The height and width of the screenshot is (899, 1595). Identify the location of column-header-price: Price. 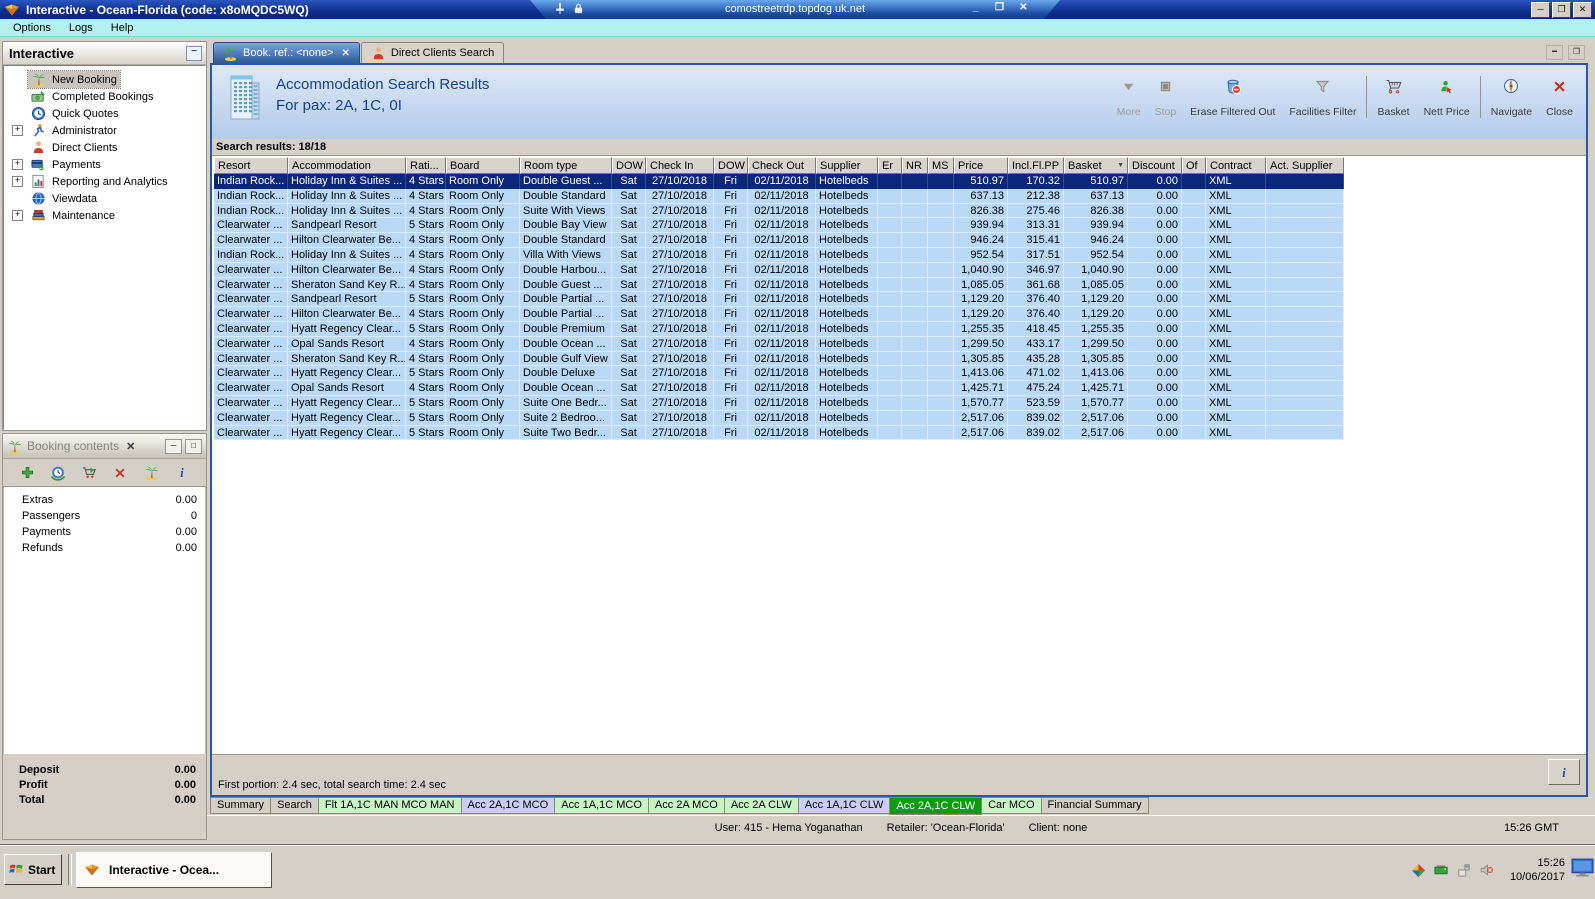
(981, 165).